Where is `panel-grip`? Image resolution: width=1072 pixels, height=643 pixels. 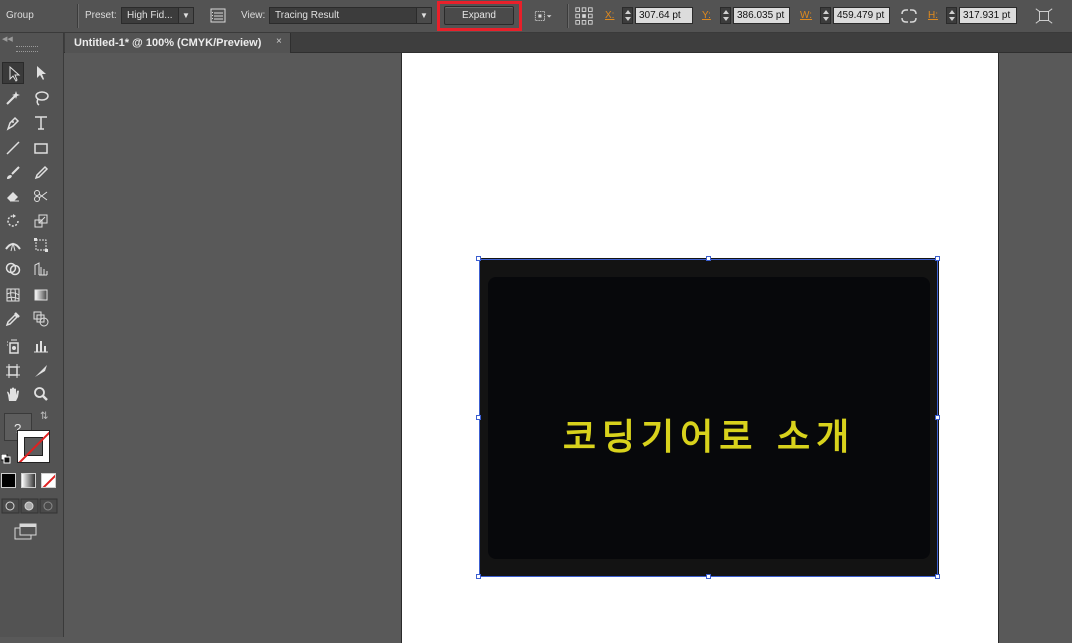
panel-grip is located at coordinates (27, 49).